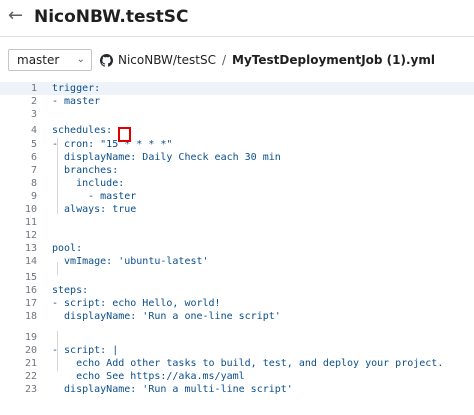 This screenshot has height=415, width=474. I want to click on code-text: include:, so click(88, 183).